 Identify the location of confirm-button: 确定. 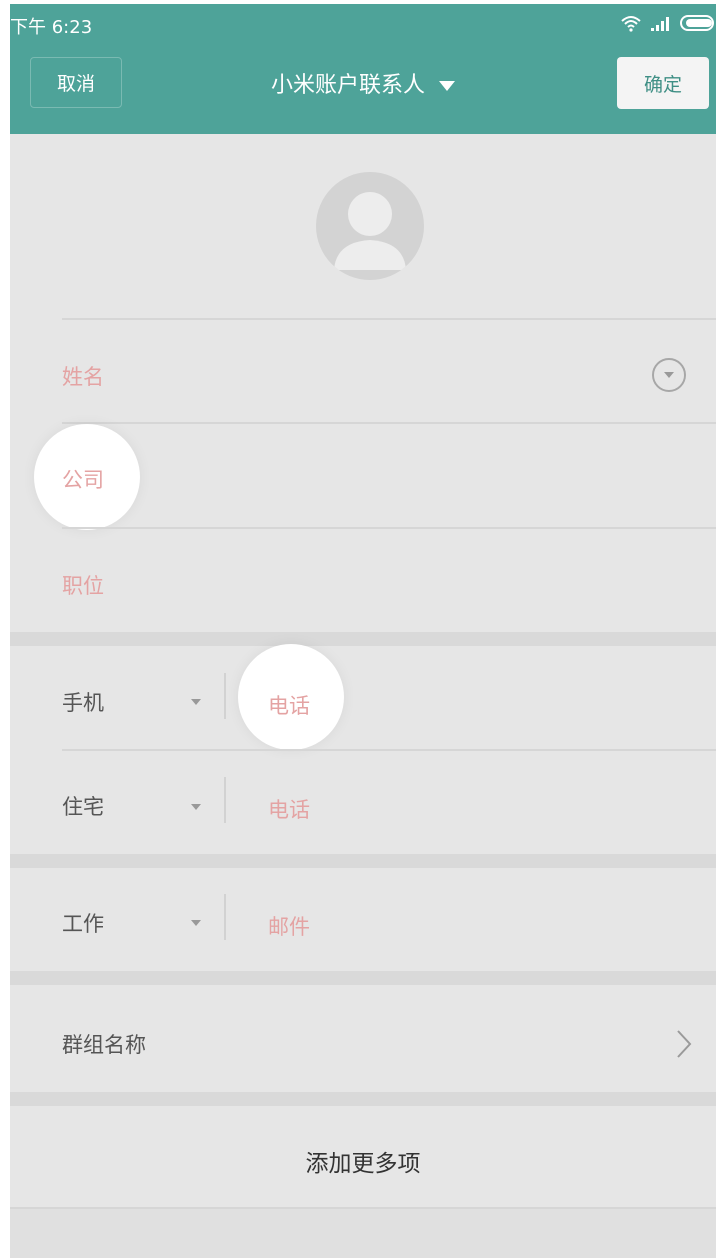
(663, 83).